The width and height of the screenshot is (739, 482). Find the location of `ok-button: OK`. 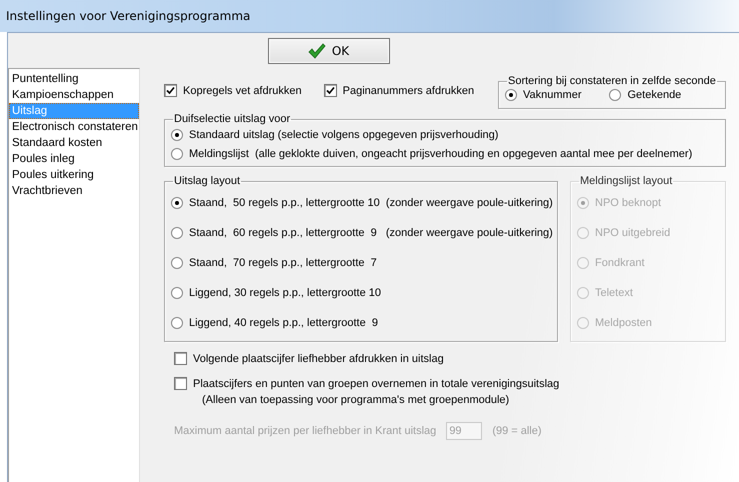

ok-button: OK is located at coordinates (329, 51).